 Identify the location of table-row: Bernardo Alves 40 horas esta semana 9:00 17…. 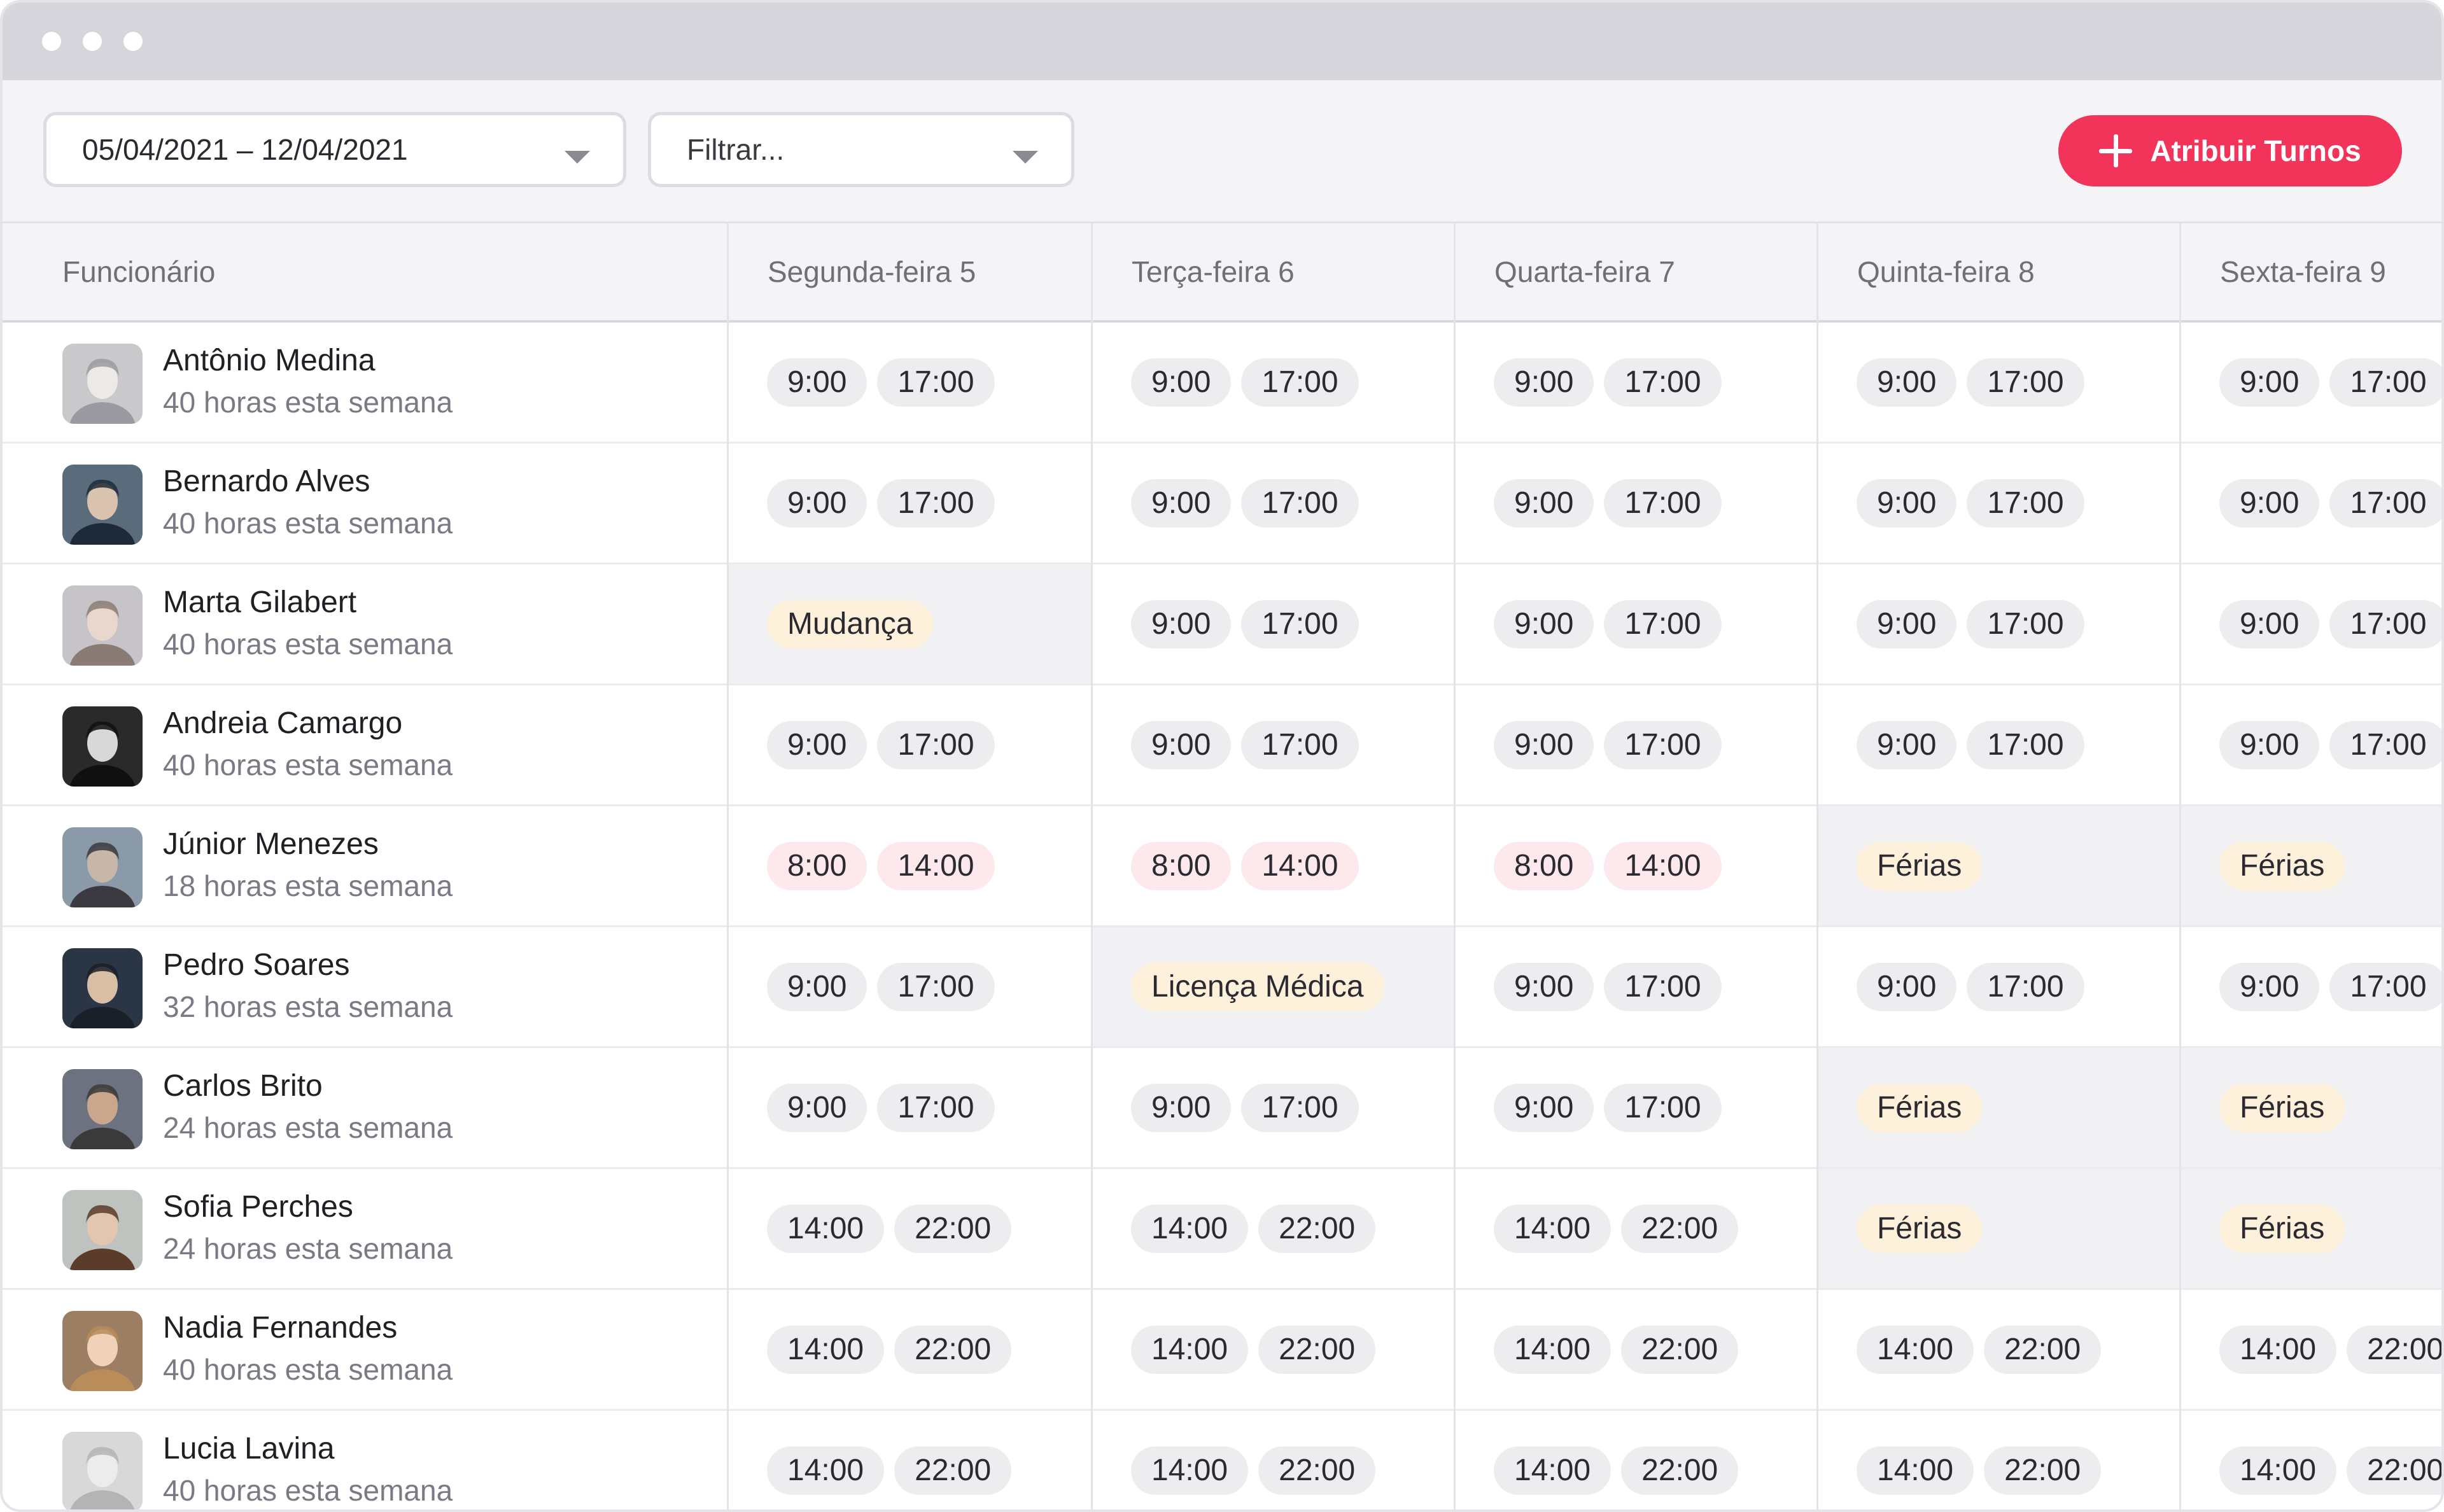
(1222, 504).